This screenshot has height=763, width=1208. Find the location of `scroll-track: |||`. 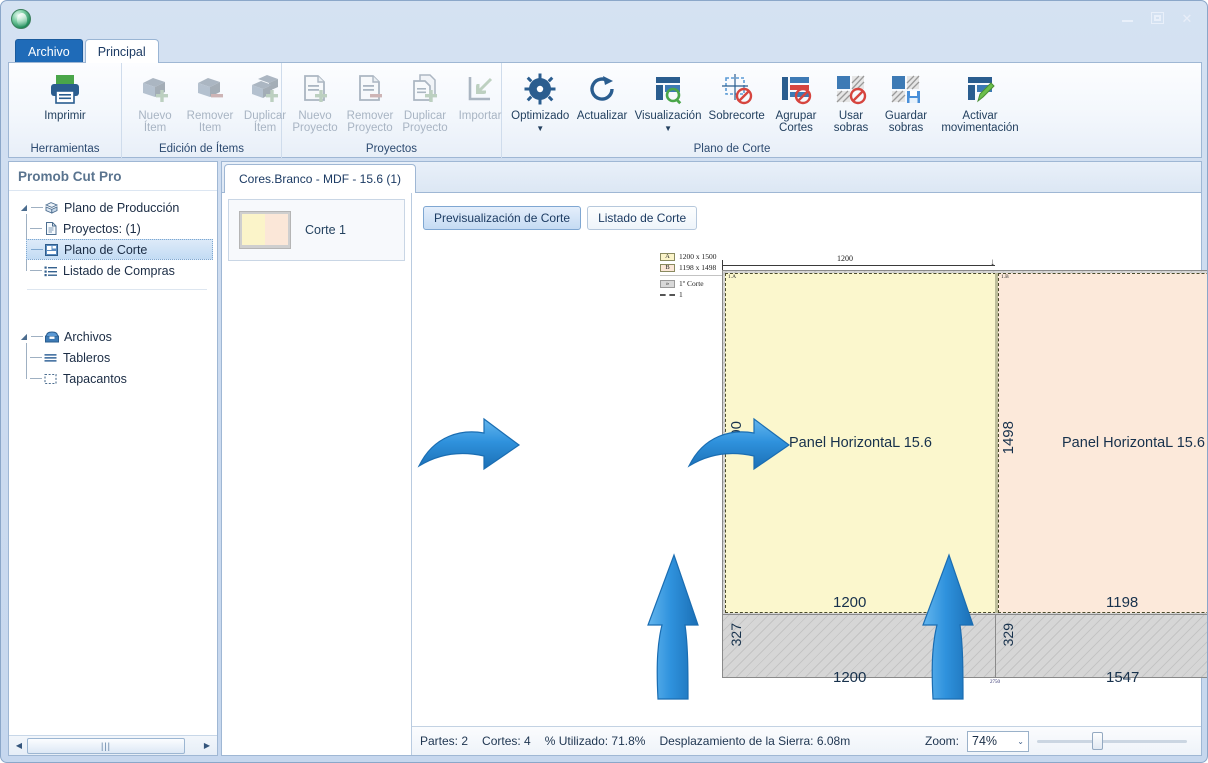

scroll-track: ||| is located at coordinates (113, 745).